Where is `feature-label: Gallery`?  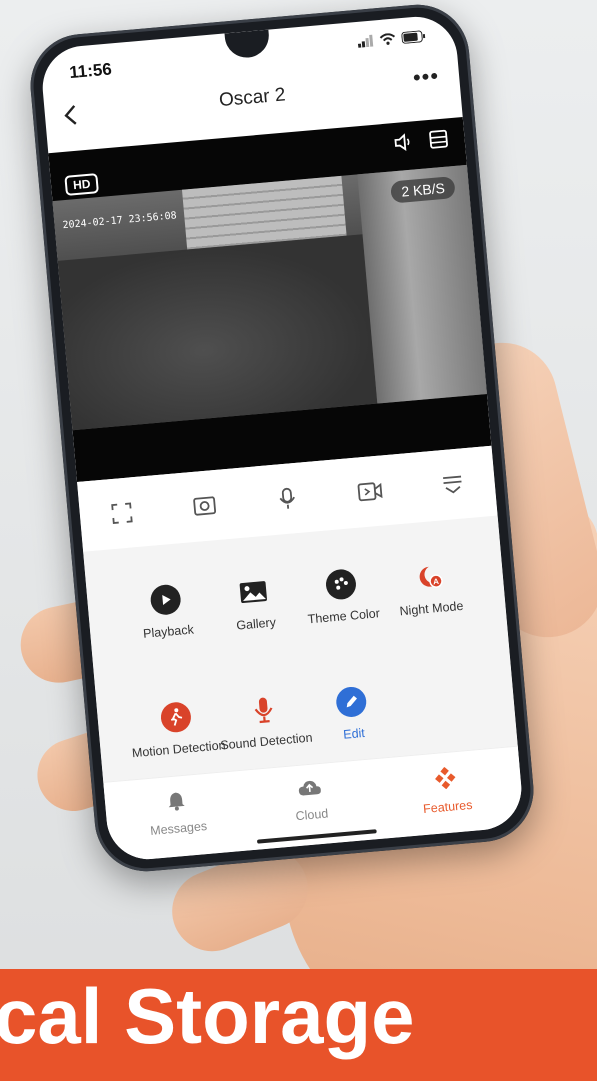
feature-label: Gallery is located at coordinates (256, 624).